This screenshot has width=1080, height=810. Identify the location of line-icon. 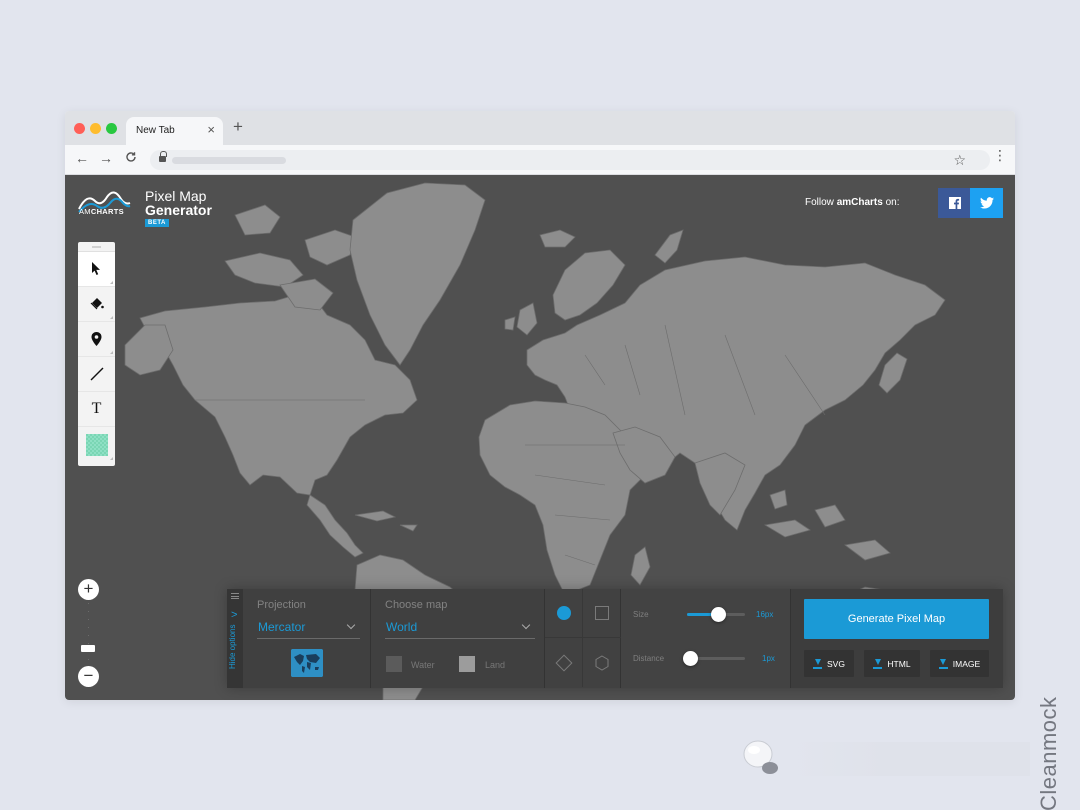
(96, 374).